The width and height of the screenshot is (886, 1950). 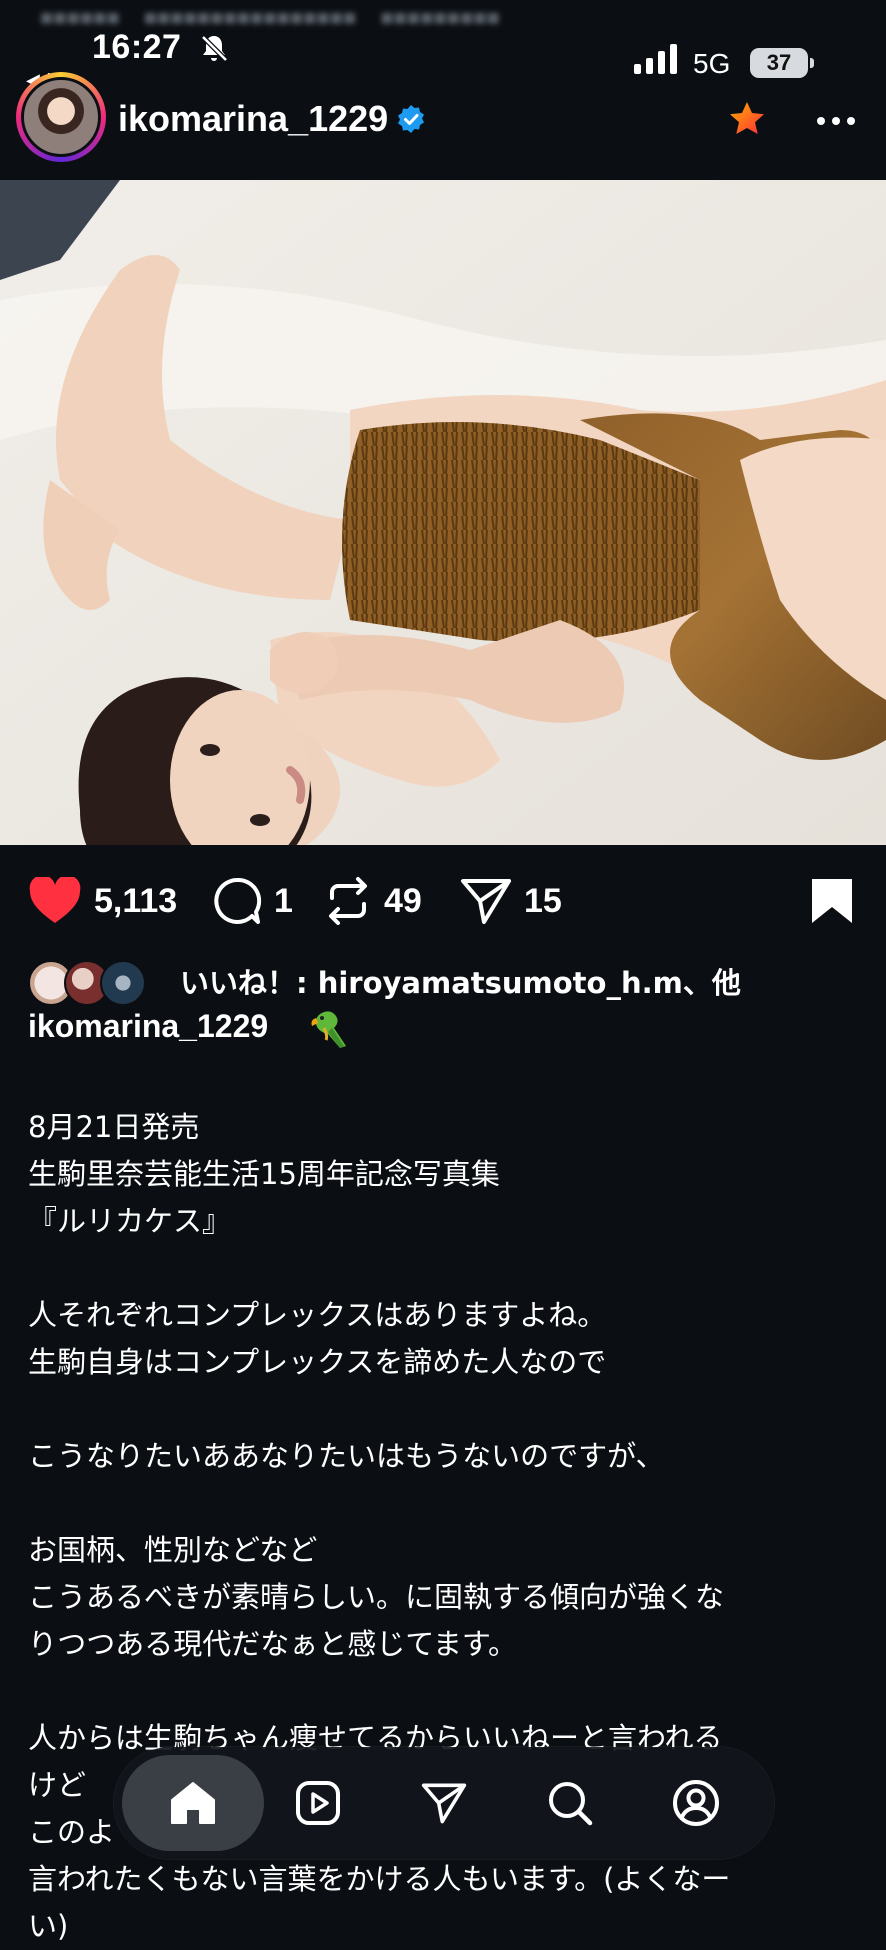 What do you see at coordinates (348, 901) in the screenshot?
I see `repost-icon` at bounding box center [348, 901].